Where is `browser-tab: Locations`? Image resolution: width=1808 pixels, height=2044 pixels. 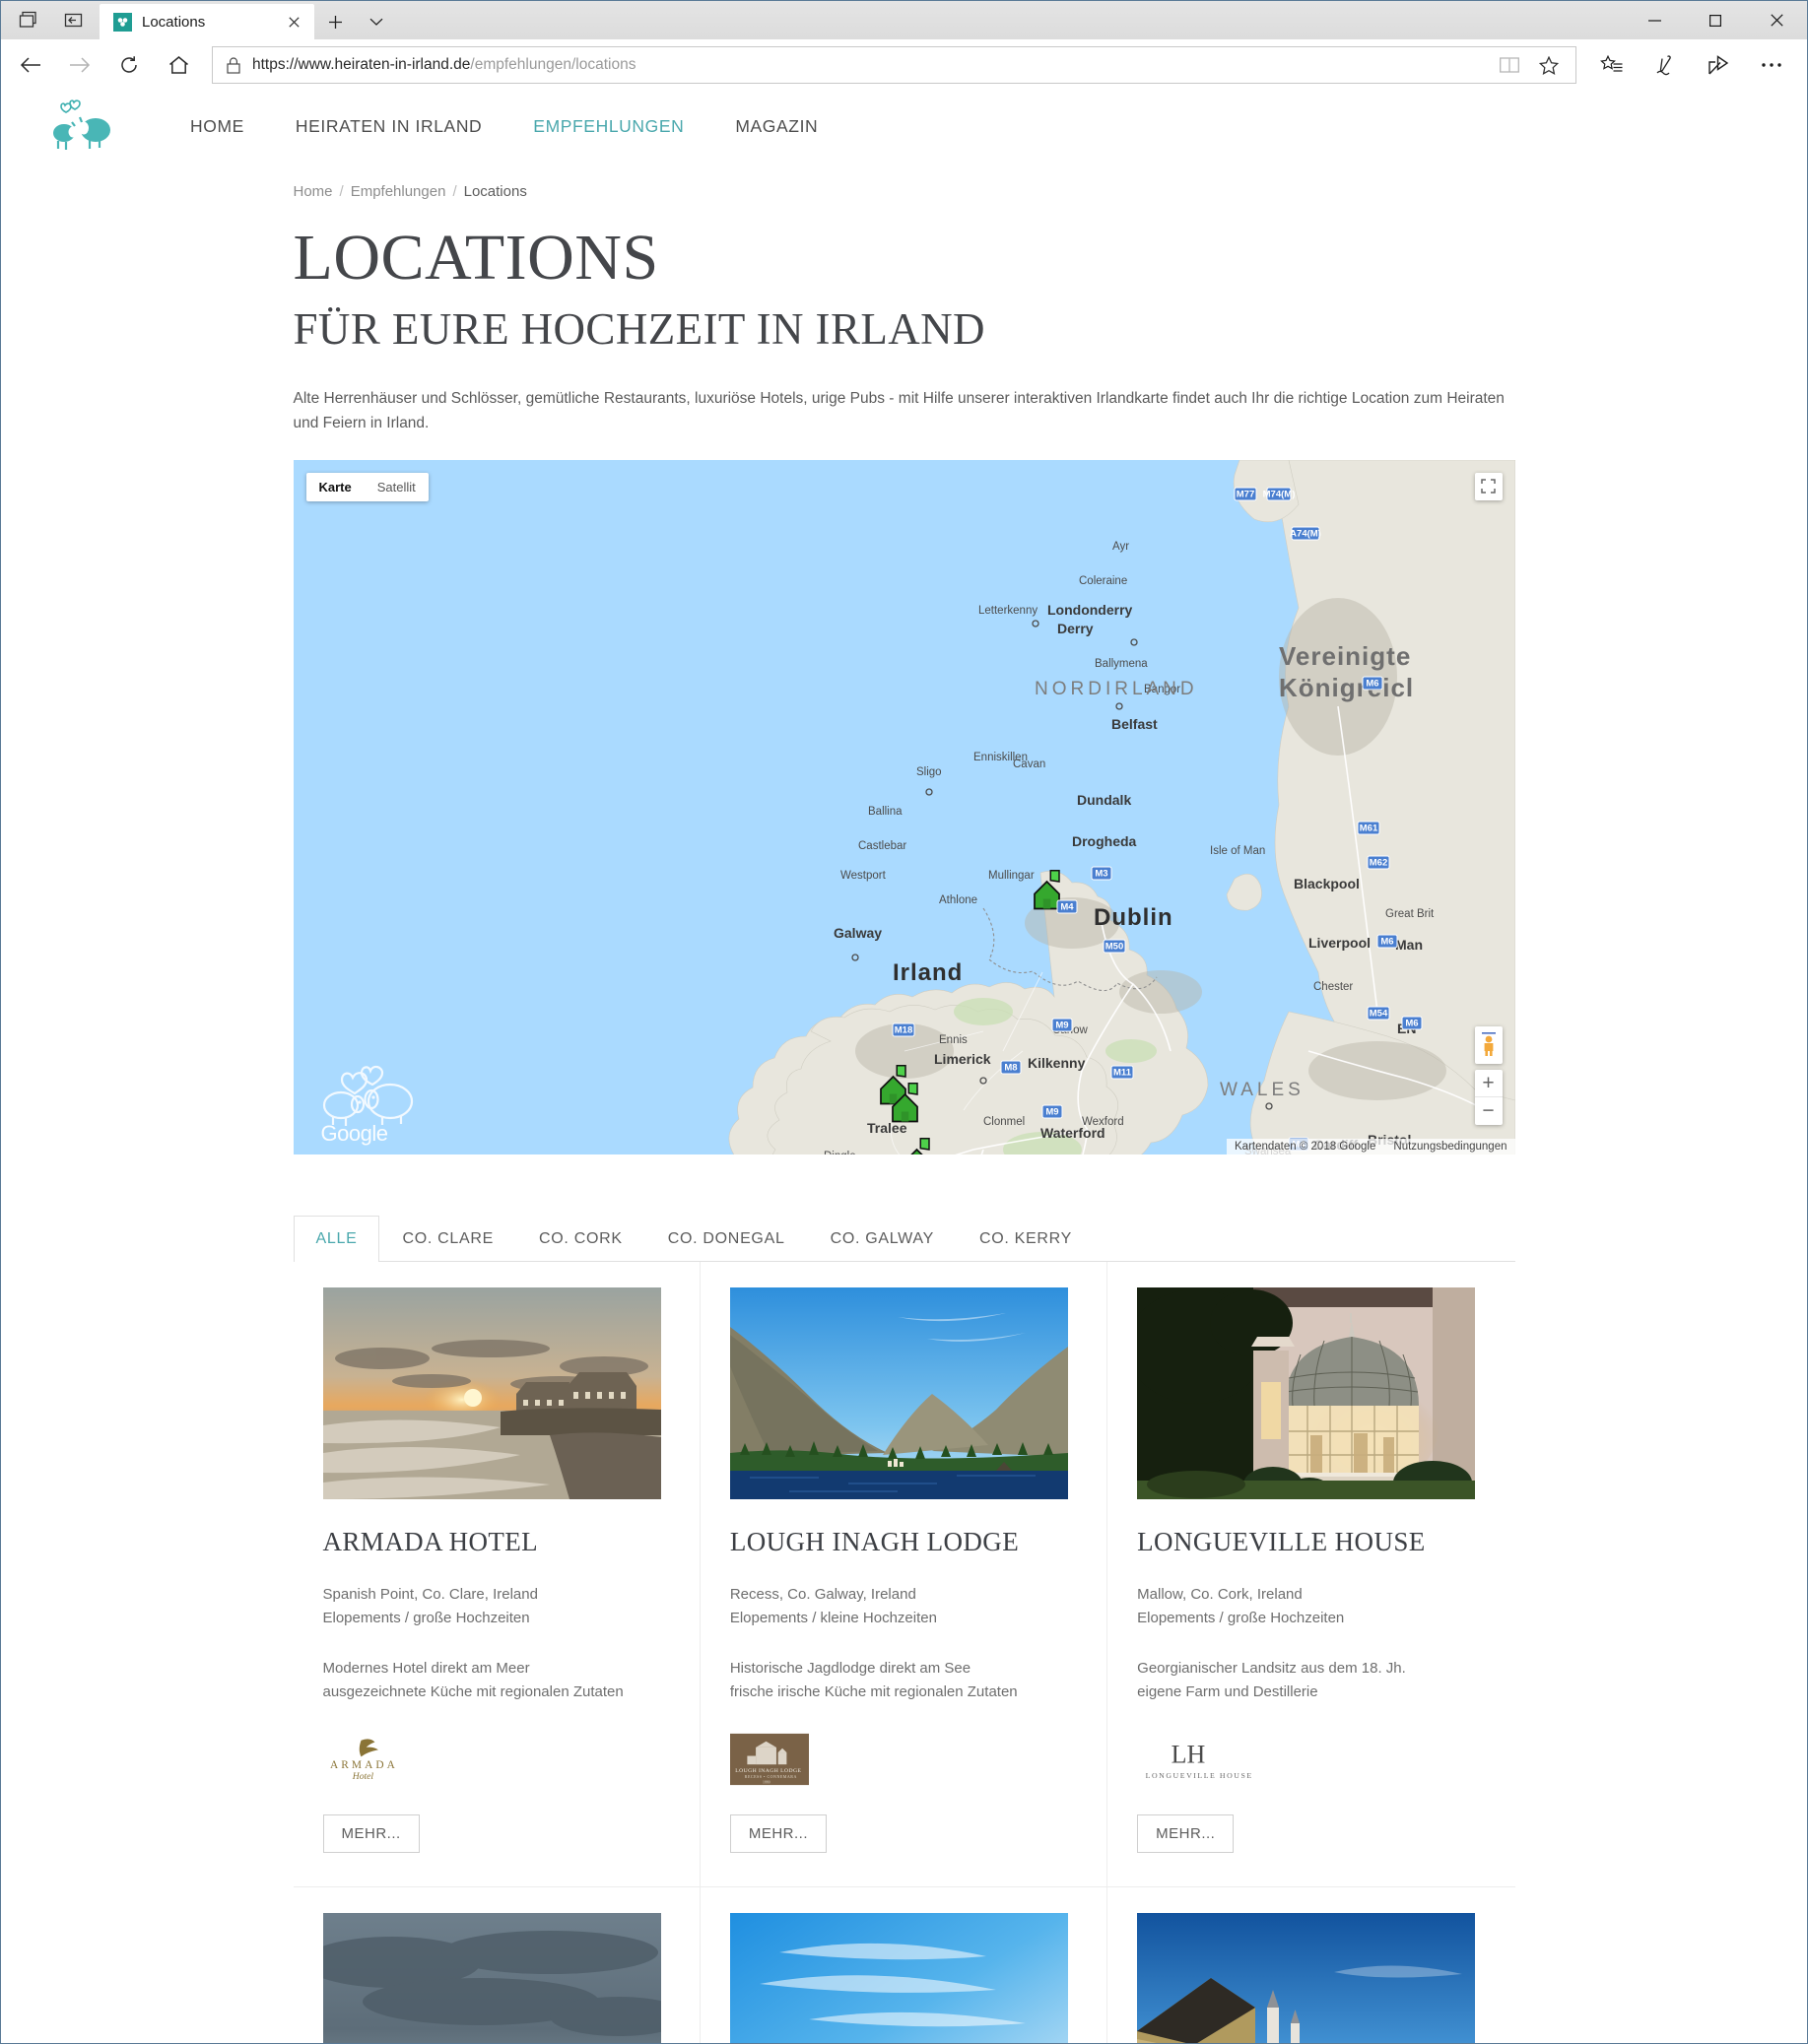 browser-tab: Locations is located at coordinates (207, 22).